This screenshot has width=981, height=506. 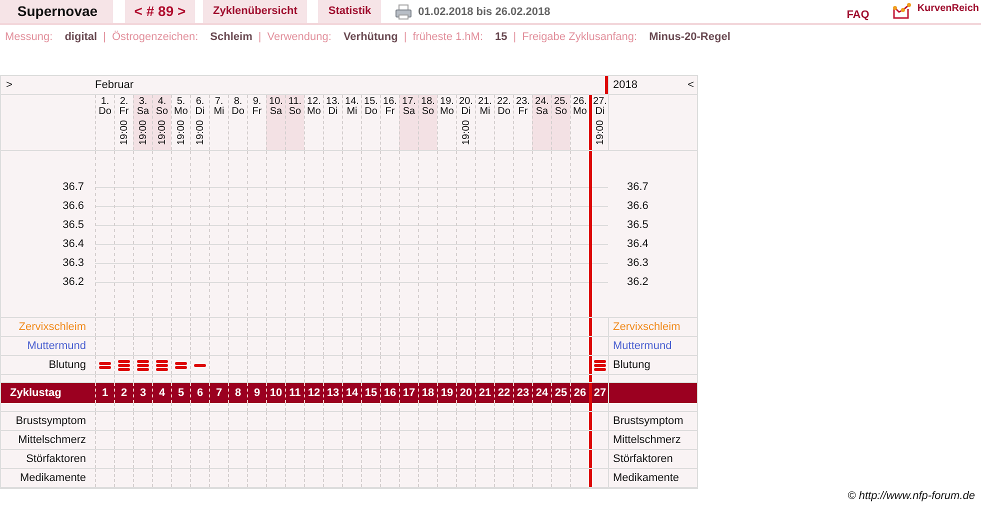 What do you see at coordinates (143, 393) in the screenshot?
I see `cycle-day-number: 3` at bounding box center [143, 393].